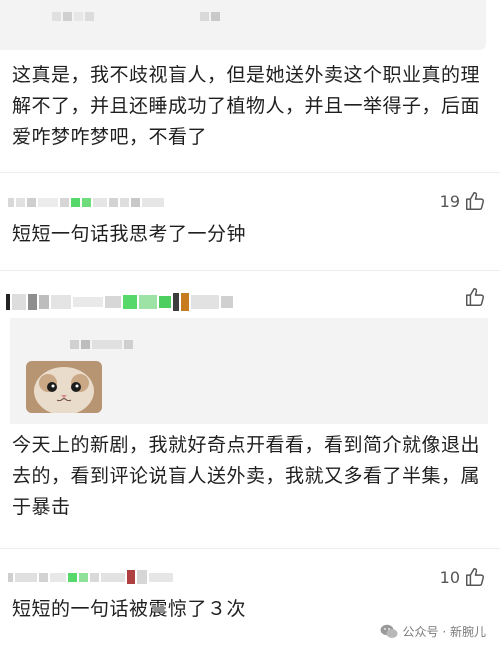 The width and height of the screenshot is (500, 650). What do you see at coordinates (449, 201) in the screenshot?
I see `like-count: 19` at bounding box center [449, 201].